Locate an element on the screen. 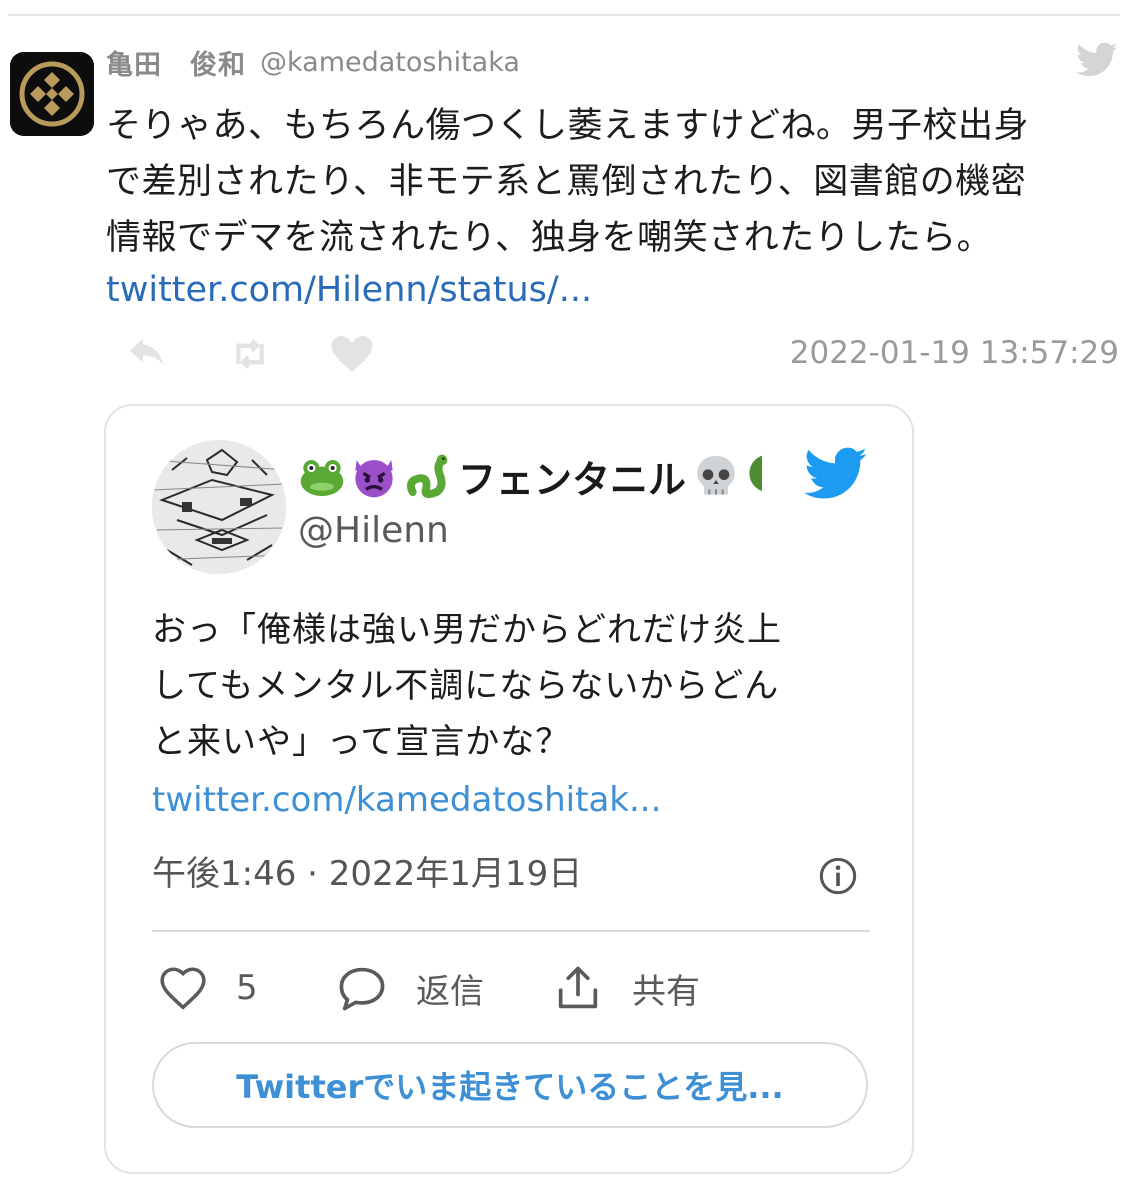 The width and height of the screenshot is (1129, 1200). reply-icon is located at coordinates (146, 352).